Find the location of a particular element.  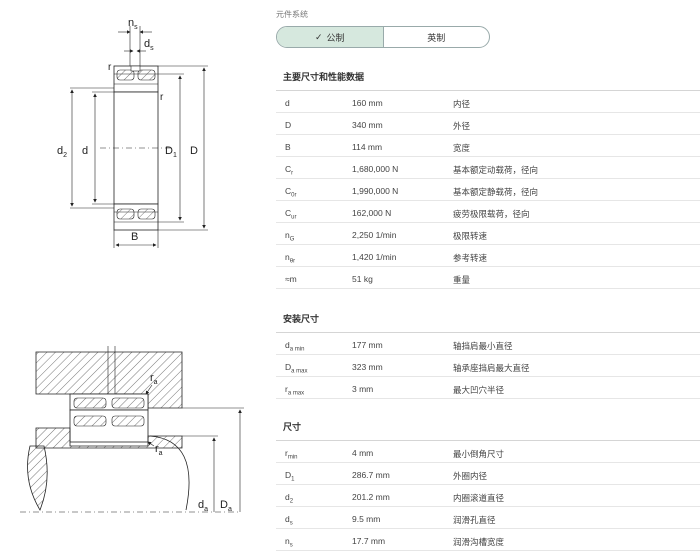

spec-symbol-main: D is located at coordinates (288, 125).